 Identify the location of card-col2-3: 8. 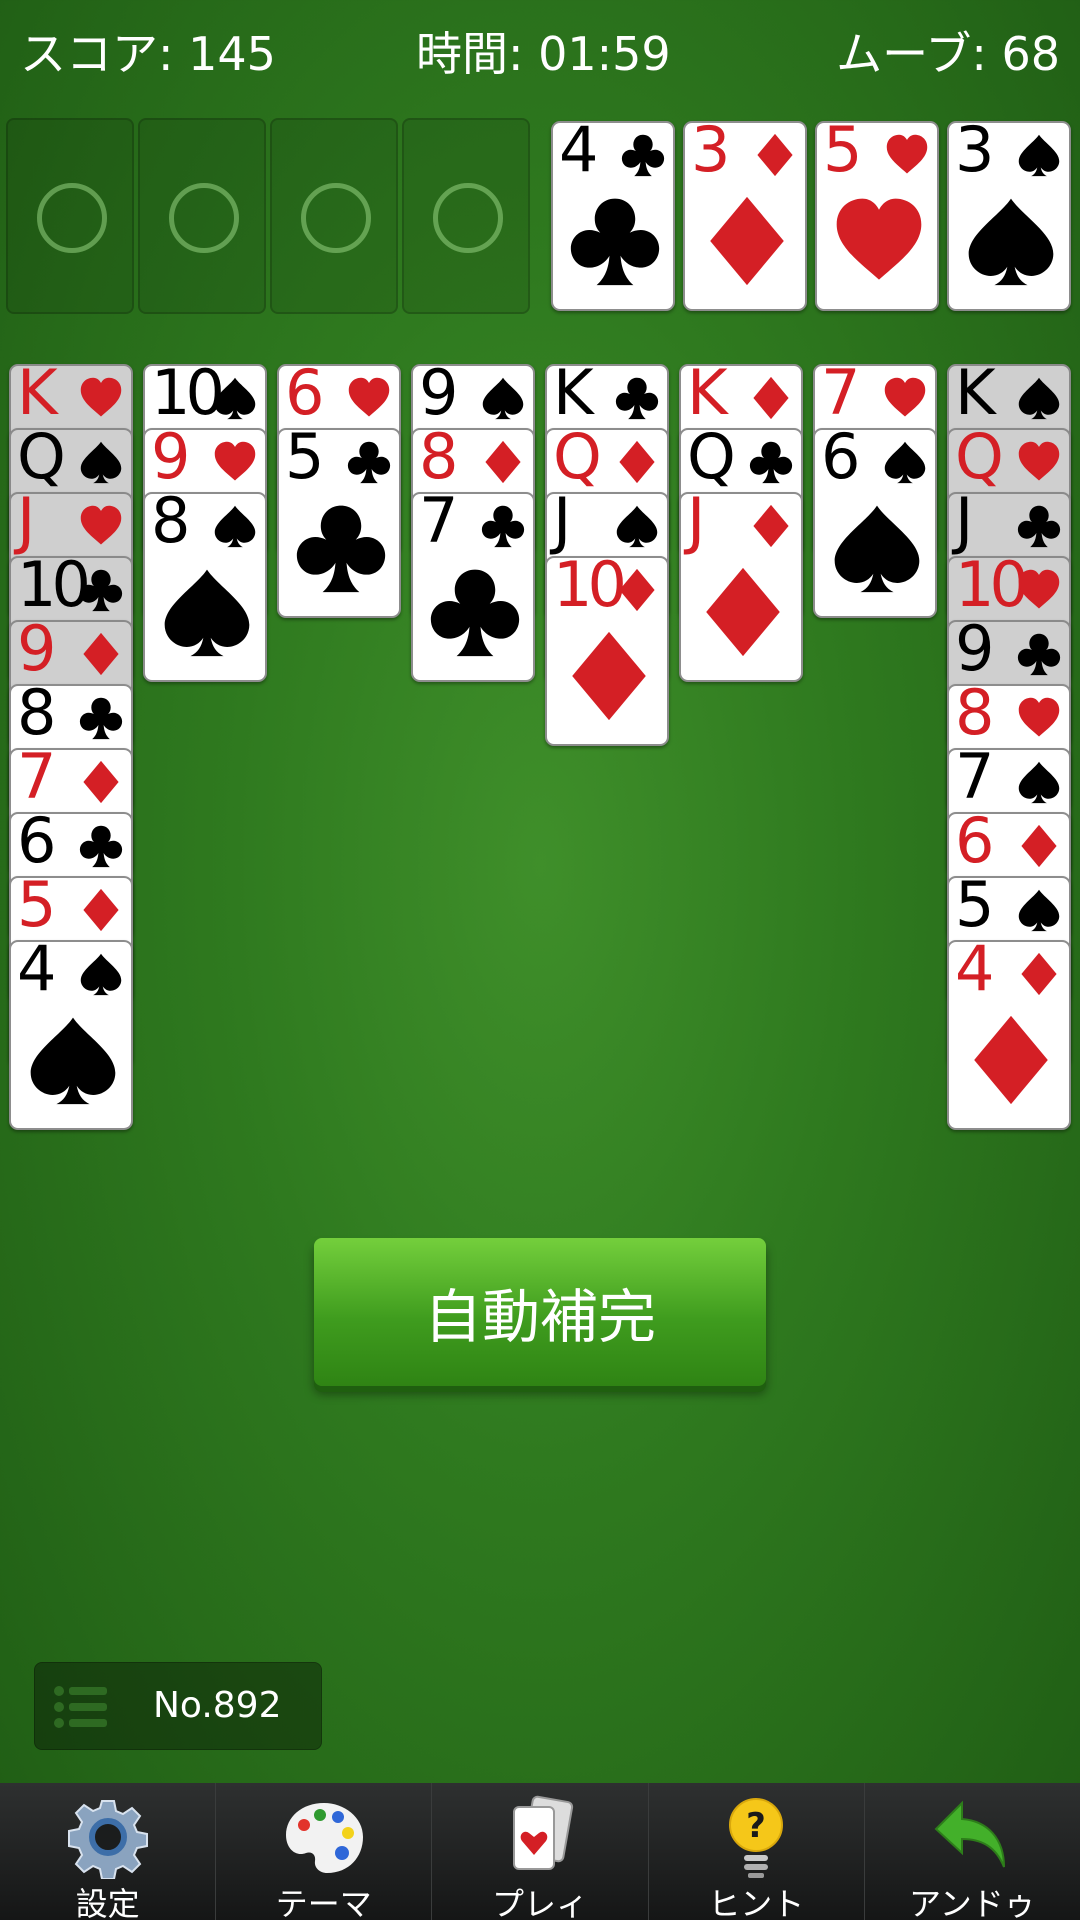
(205, 587).